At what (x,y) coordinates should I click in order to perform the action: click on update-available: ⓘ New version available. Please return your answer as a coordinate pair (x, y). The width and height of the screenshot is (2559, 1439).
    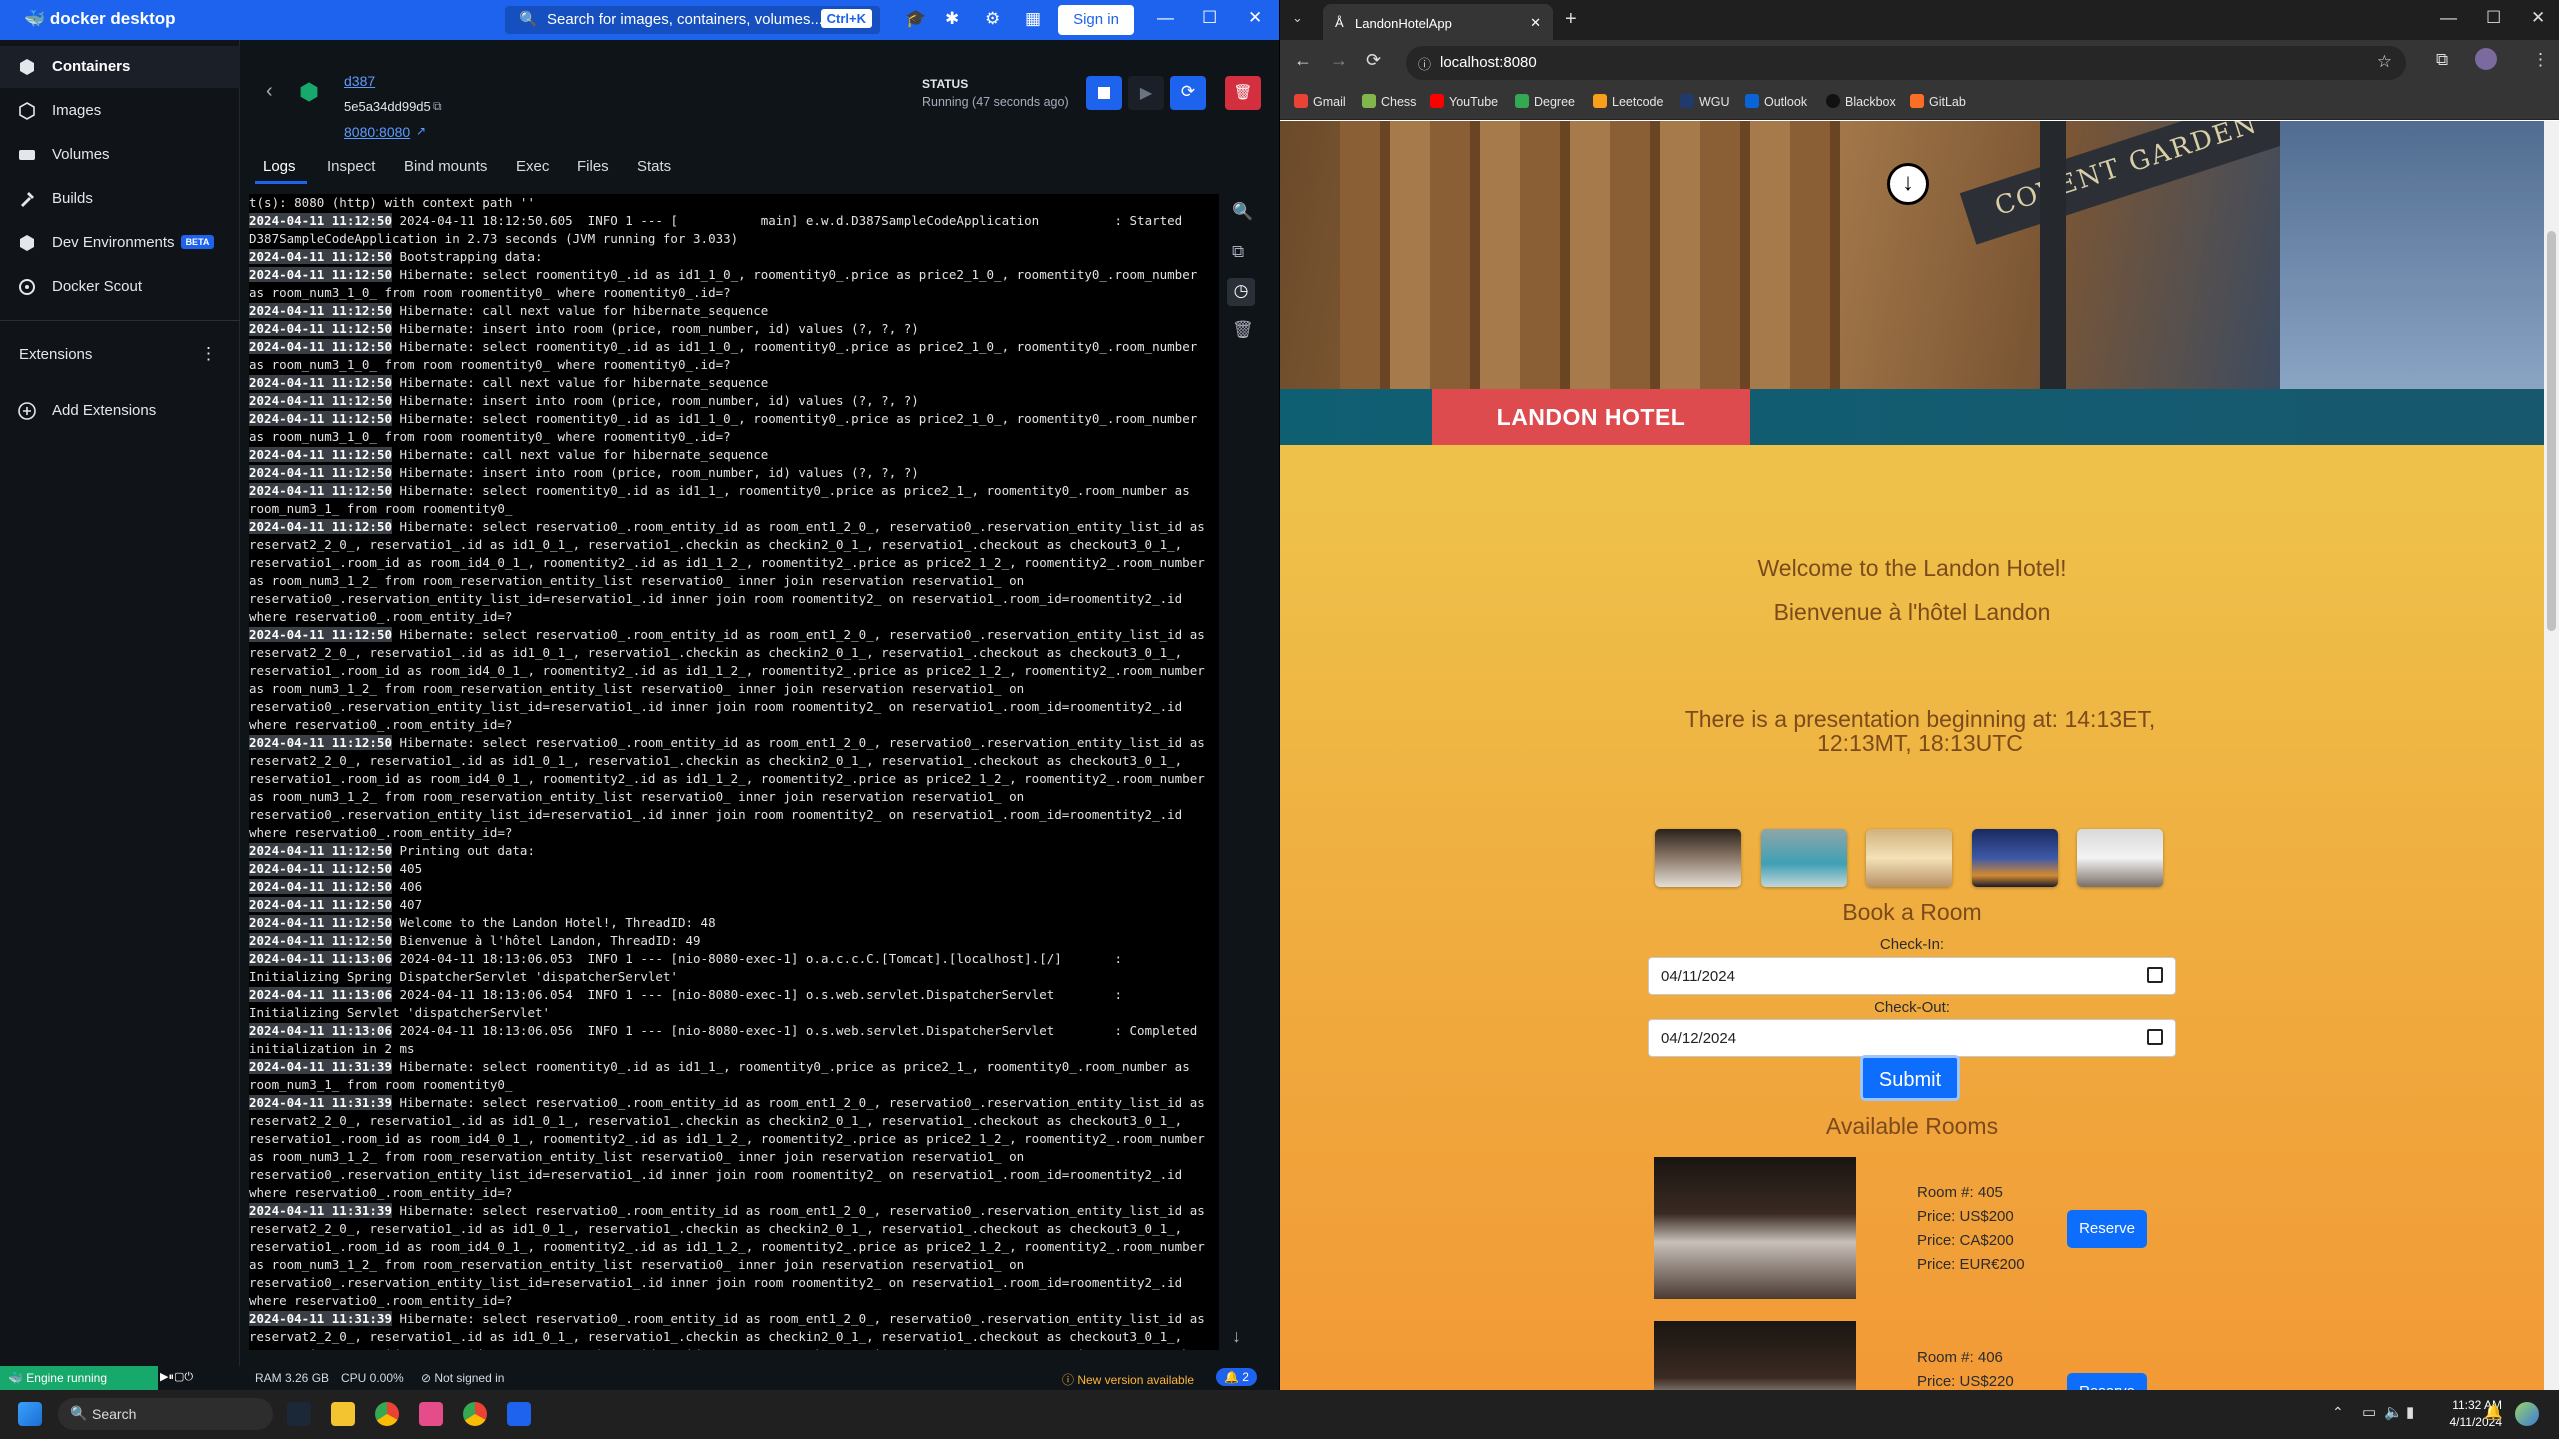
    Looking at the image, I should click on (1128, 1379).